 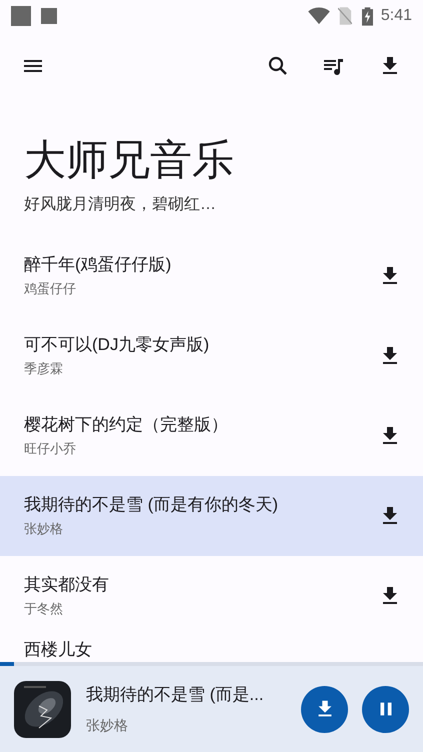 What do you see at coordinates (44, 369) in the screenshot?
I see `song-artist: 季彦霖` at bounding box center [44, 369].